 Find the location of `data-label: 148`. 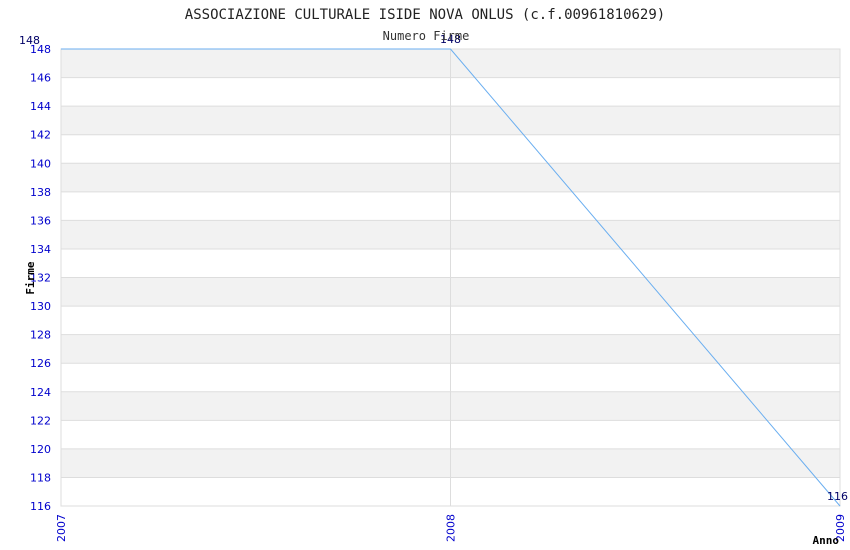

data-label: 148 is located at coordinates (29, 40).